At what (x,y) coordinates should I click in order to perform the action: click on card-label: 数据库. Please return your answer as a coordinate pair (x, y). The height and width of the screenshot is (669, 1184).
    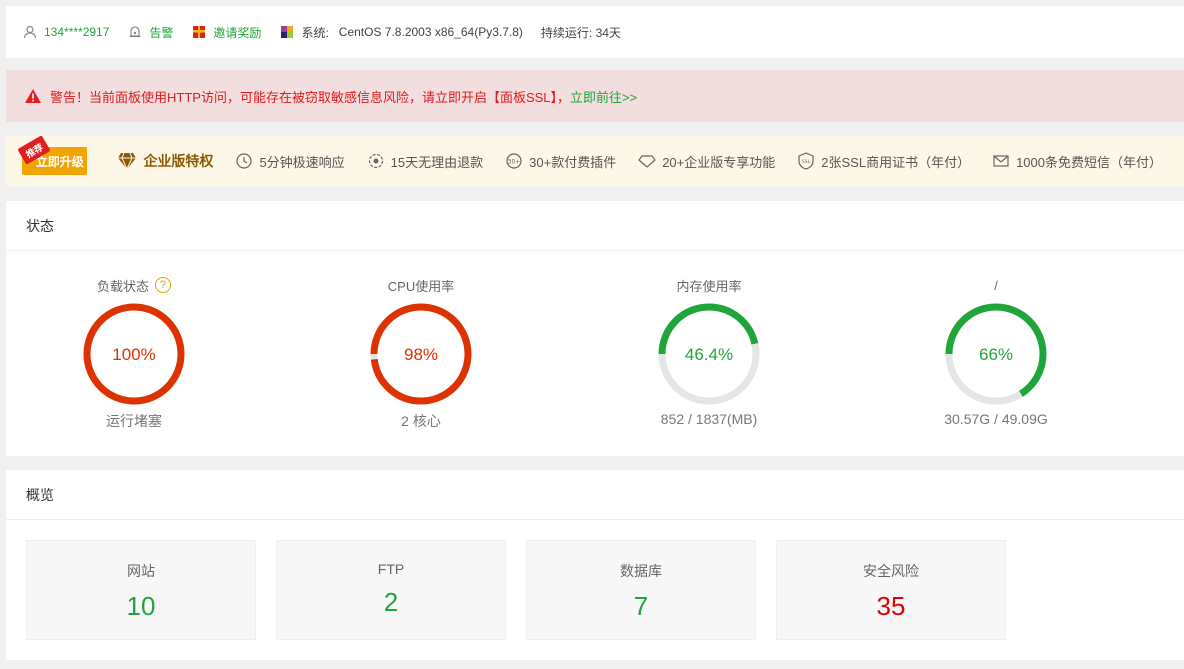
    Looking at the image, I should click on (641, 571).